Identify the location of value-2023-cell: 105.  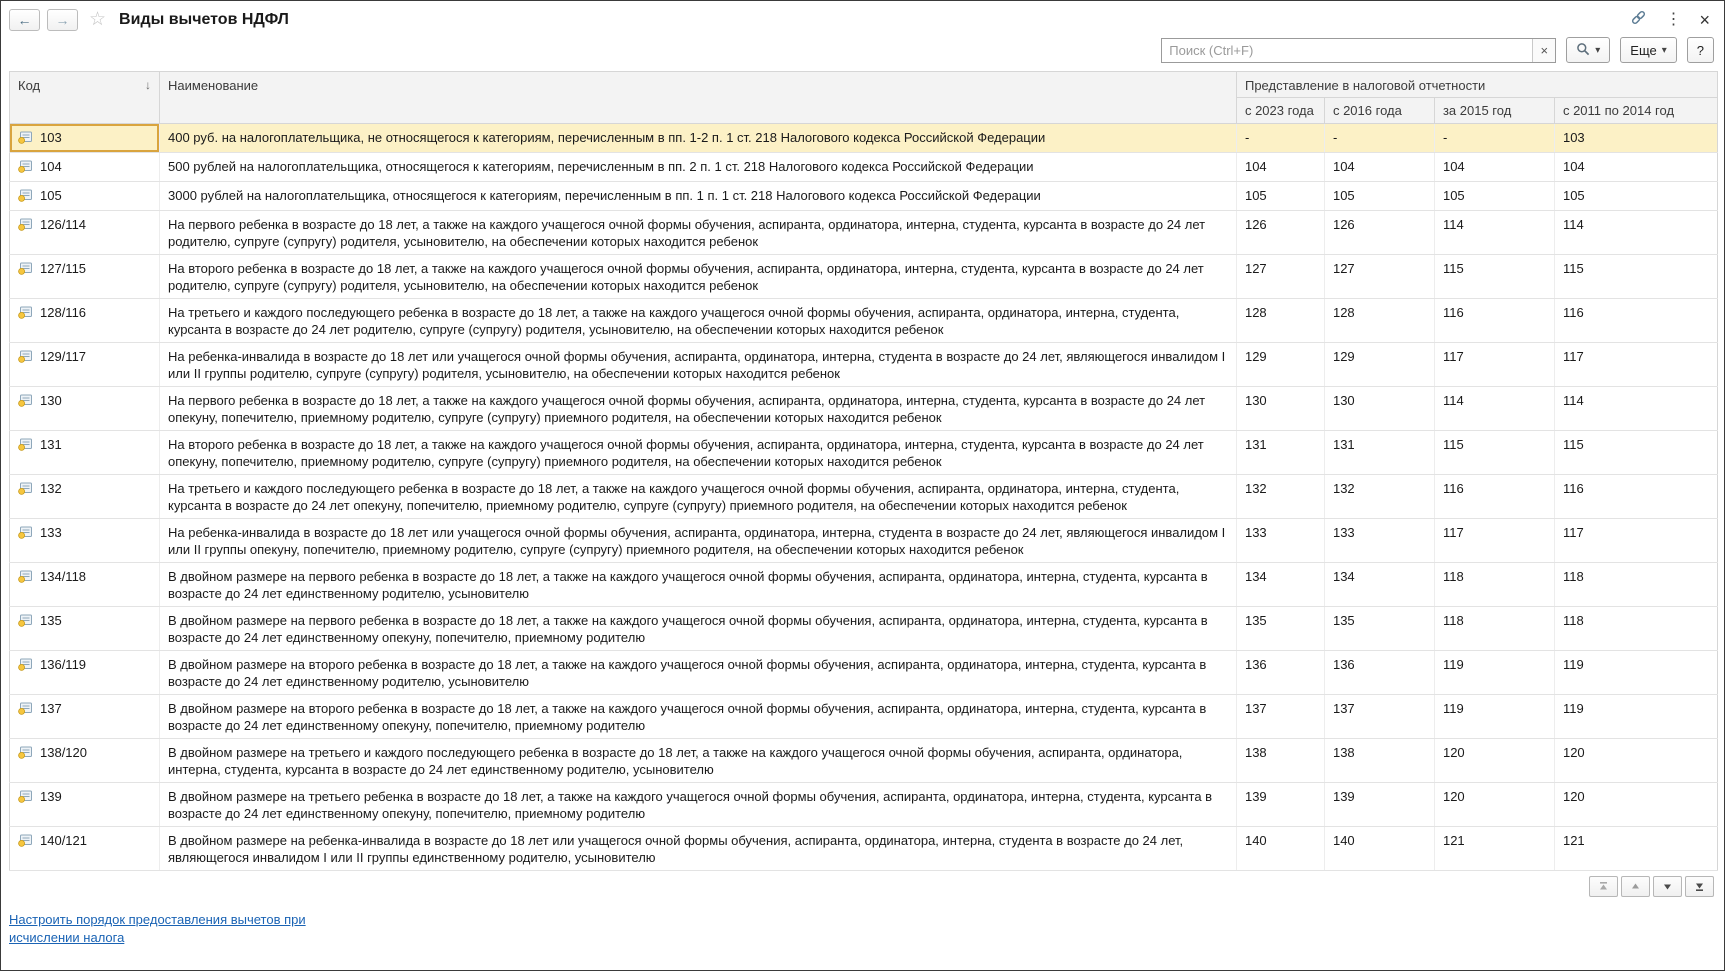
(1280, 196).